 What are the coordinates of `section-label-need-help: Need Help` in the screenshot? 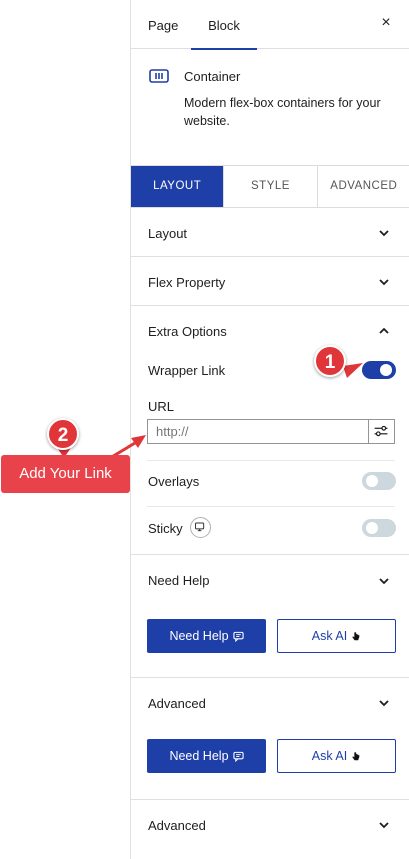 It's located at (179, 580).